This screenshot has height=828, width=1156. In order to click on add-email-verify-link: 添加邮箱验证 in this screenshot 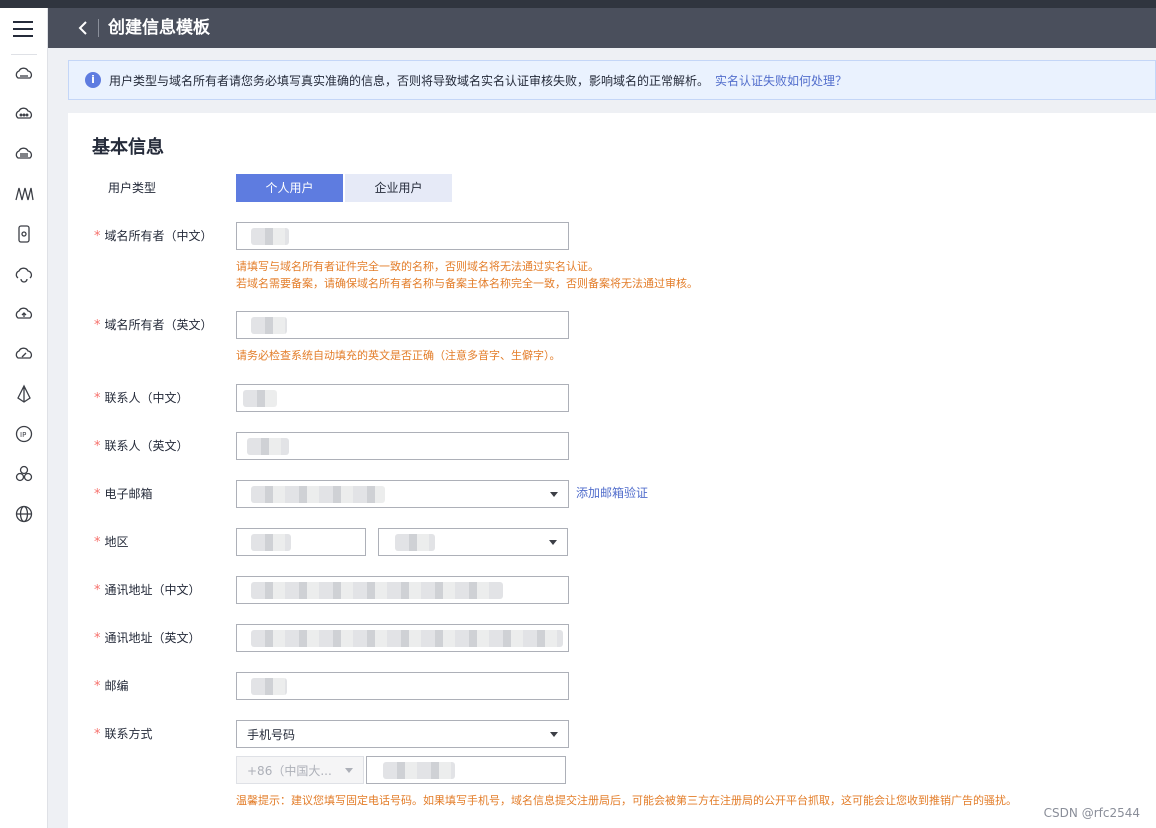, I will do `click(612, 493)`.